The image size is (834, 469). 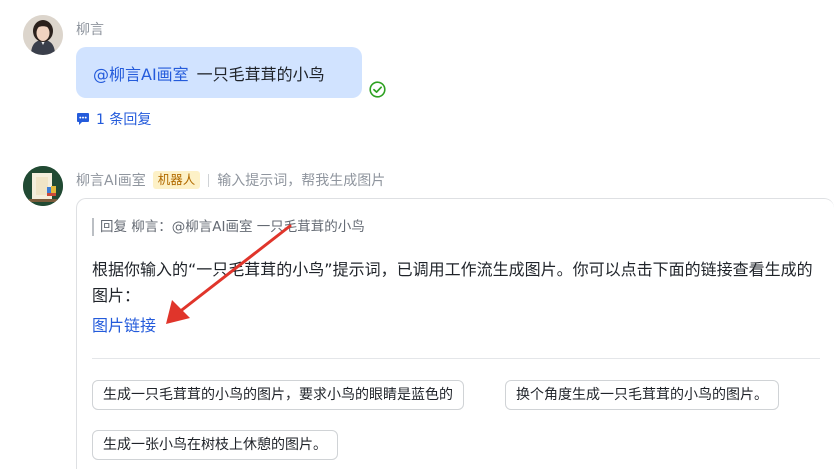 I want to click on message-bubble: @柳言AI画室 一只毛茸茸的小鸟, so click(x=219, y=72).